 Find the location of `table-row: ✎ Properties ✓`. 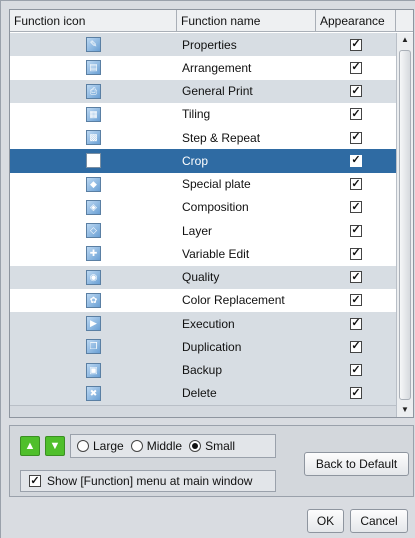

table-row: ✎ Properties ✓ is located at coordinates (203, 45).